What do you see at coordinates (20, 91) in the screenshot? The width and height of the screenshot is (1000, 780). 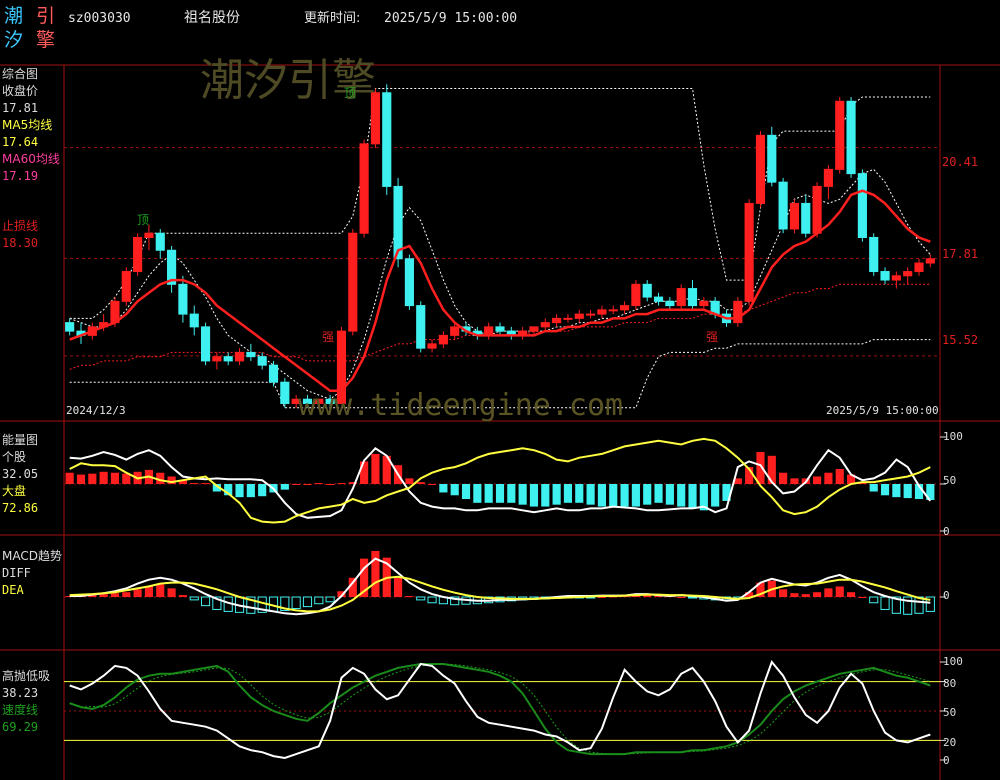 I see `close-label: 收盘价` at bounding box center [20, 91].